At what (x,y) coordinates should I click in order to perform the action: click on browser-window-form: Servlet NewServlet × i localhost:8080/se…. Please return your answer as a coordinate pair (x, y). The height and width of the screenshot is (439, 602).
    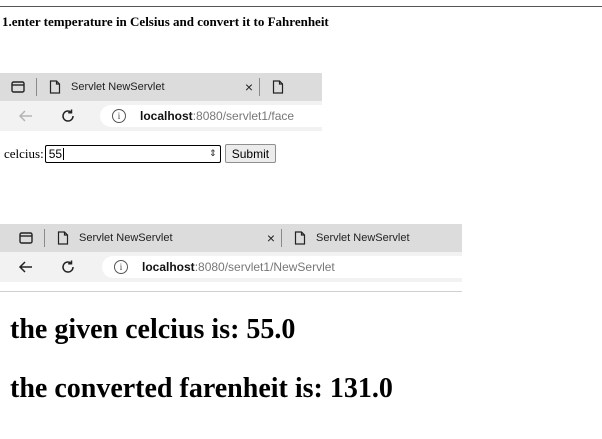
    Looking at the image, I should click on (161, 102).